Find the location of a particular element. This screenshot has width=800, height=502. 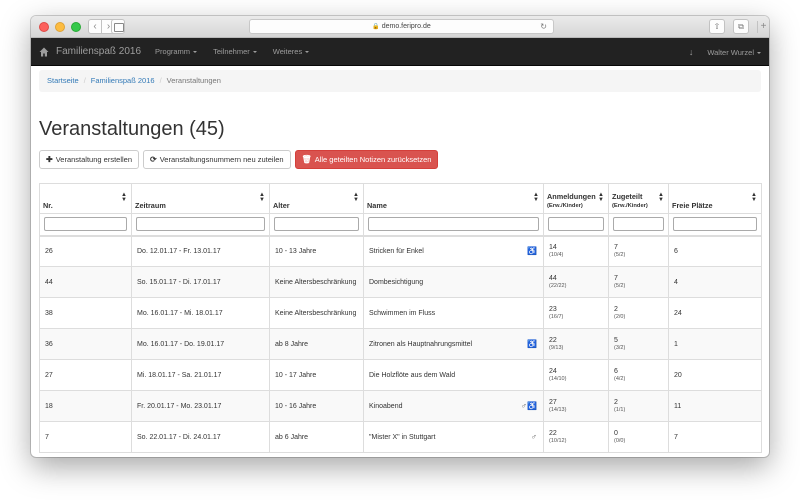

zugeteilt-breakdown: (3/2) is located at coordinates (620, 348).